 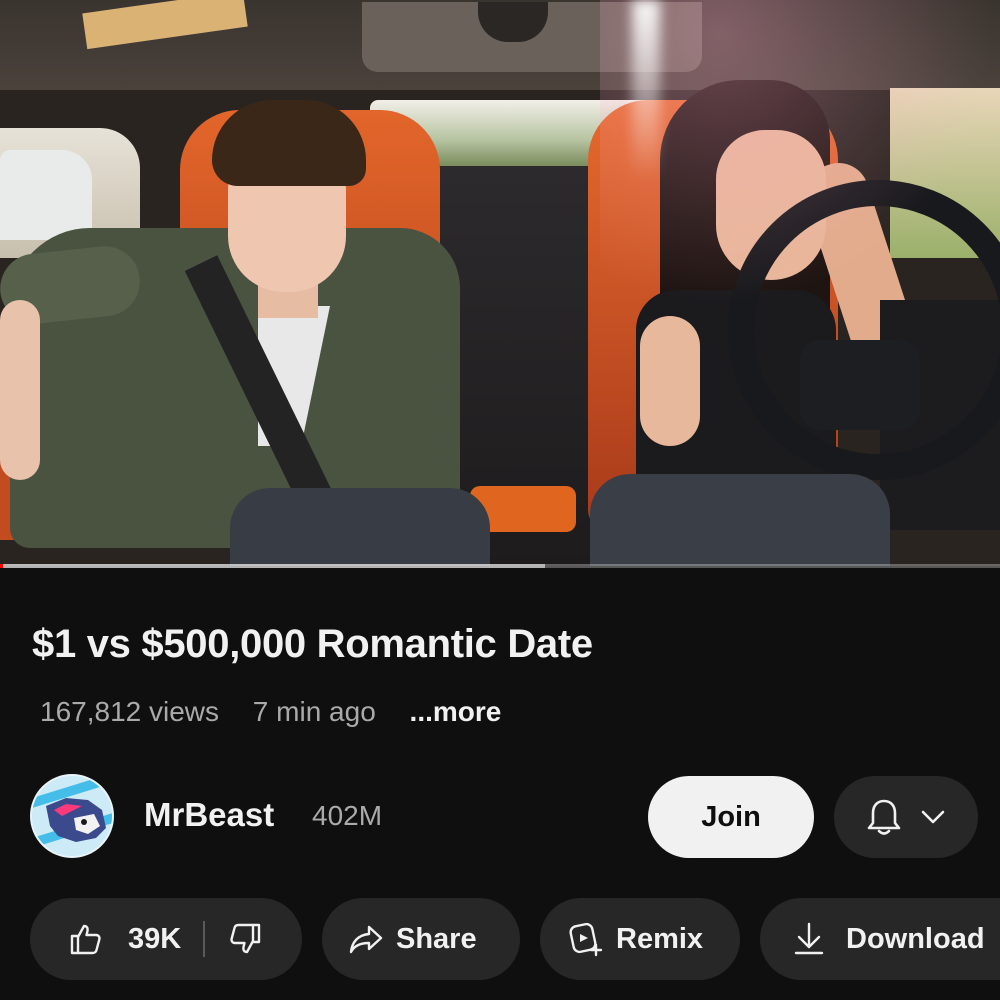 I want to click on video-title: $1 vs $500,000 Romantic Date, so click(x=312, y=644).